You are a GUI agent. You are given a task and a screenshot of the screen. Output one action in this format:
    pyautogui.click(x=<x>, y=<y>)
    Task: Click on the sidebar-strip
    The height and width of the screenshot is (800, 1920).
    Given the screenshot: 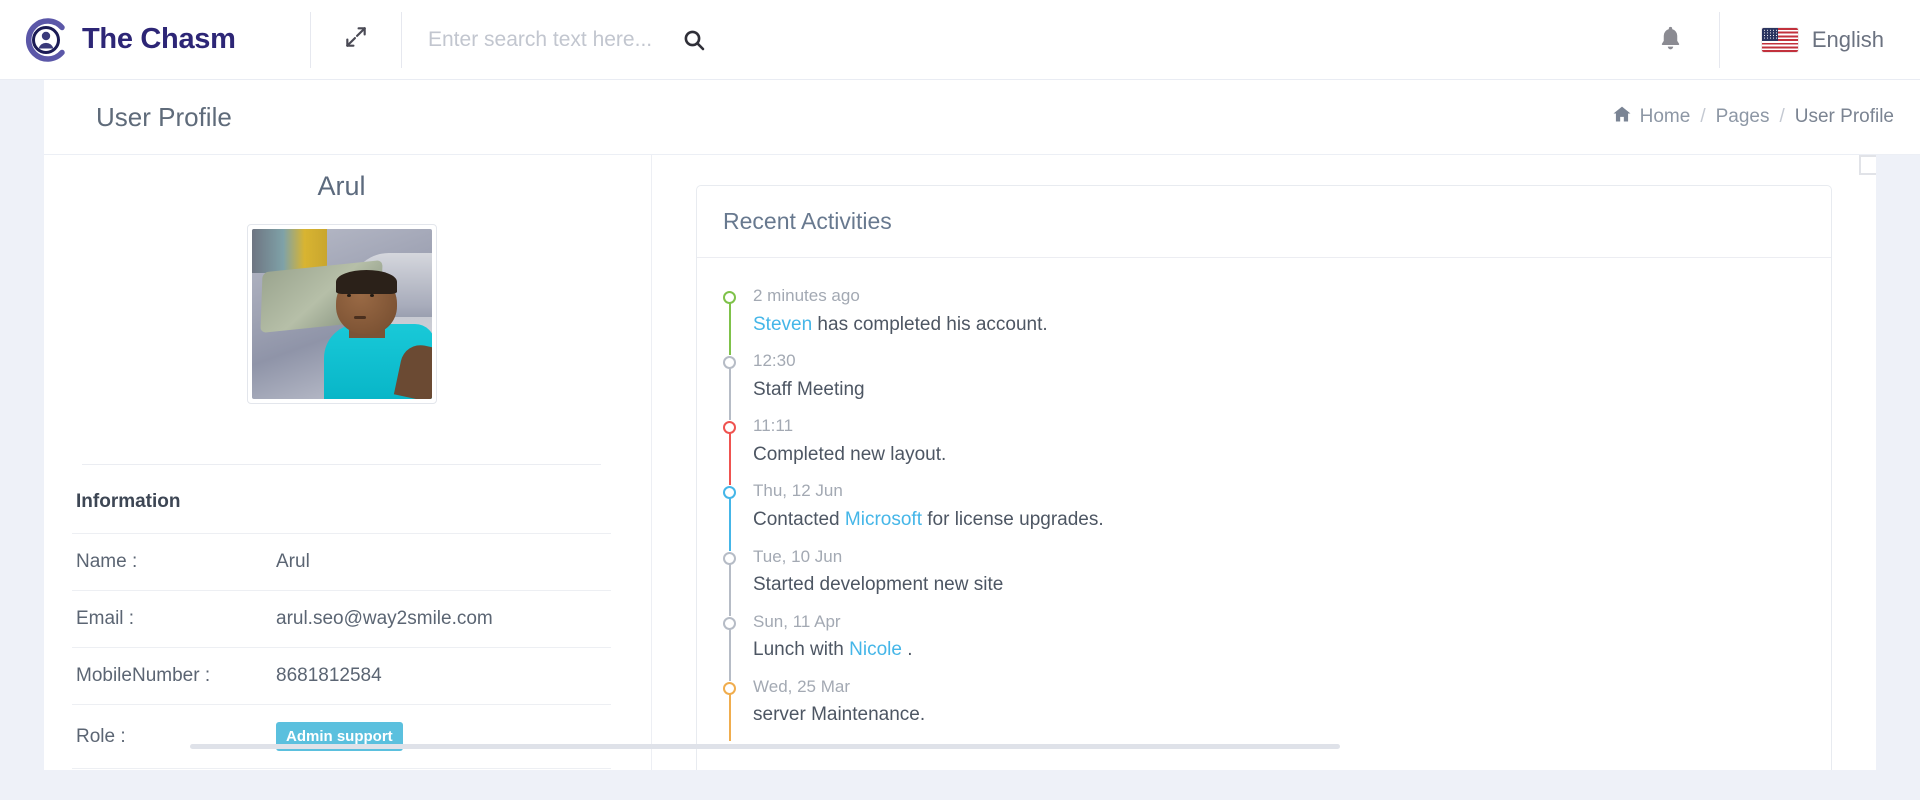 What is the action you would take?
    pyautogui.click(x=22, y=440)
    